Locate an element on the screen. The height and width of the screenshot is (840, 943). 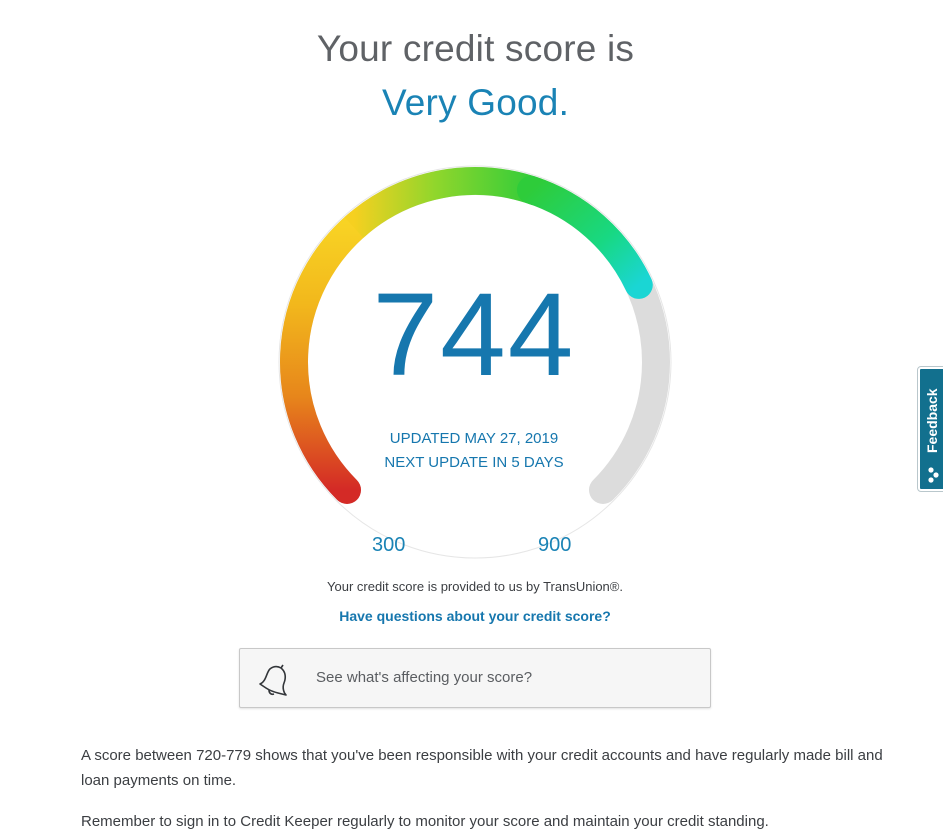
gauge-min-label: 300 is located at coordinates (389, 545).